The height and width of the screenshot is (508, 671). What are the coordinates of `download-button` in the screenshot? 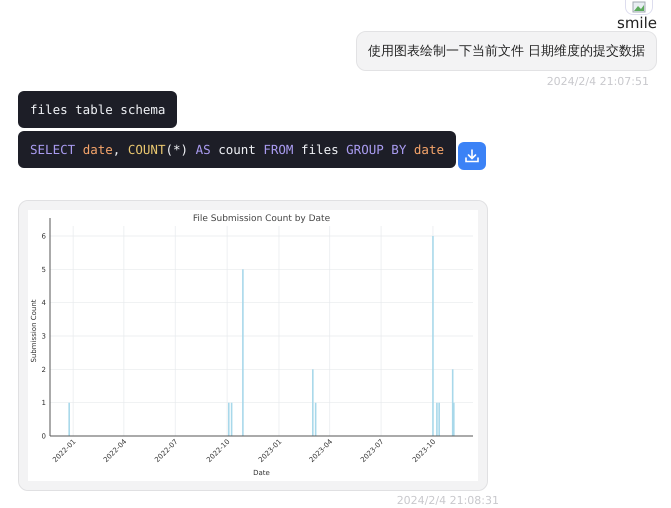 It's located at (472, 156).